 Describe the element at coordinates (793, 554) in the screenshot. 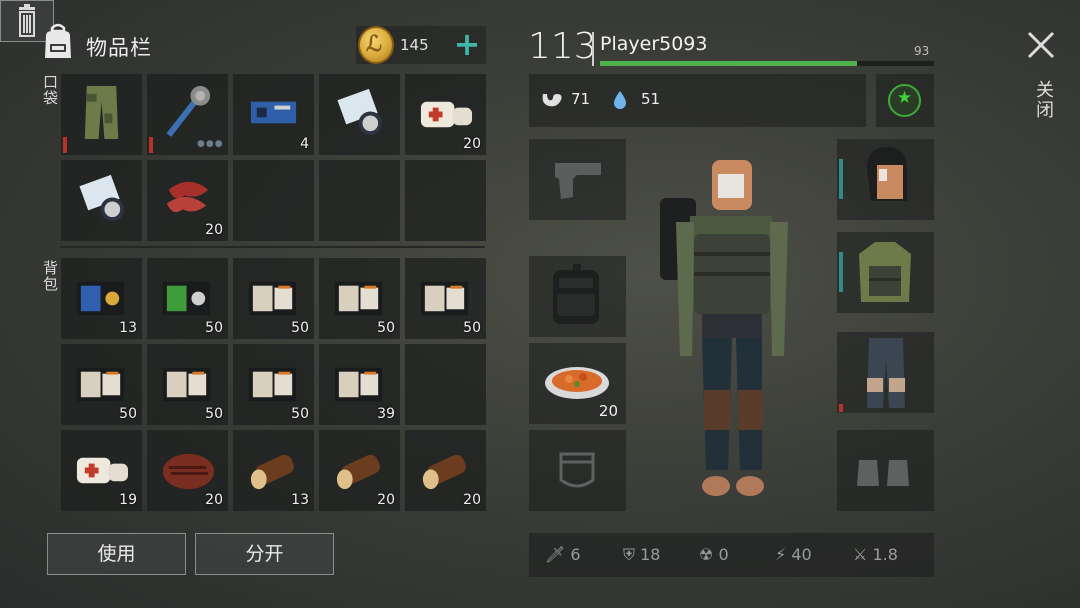

I see `speed-stat: ⚡ 40` at that location.